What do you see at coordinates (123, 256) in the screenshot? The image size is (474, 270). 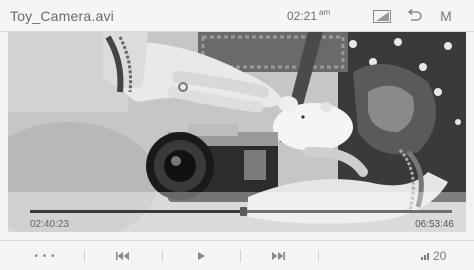 I see `previous-track-icon` at bounding box center [123, 256].